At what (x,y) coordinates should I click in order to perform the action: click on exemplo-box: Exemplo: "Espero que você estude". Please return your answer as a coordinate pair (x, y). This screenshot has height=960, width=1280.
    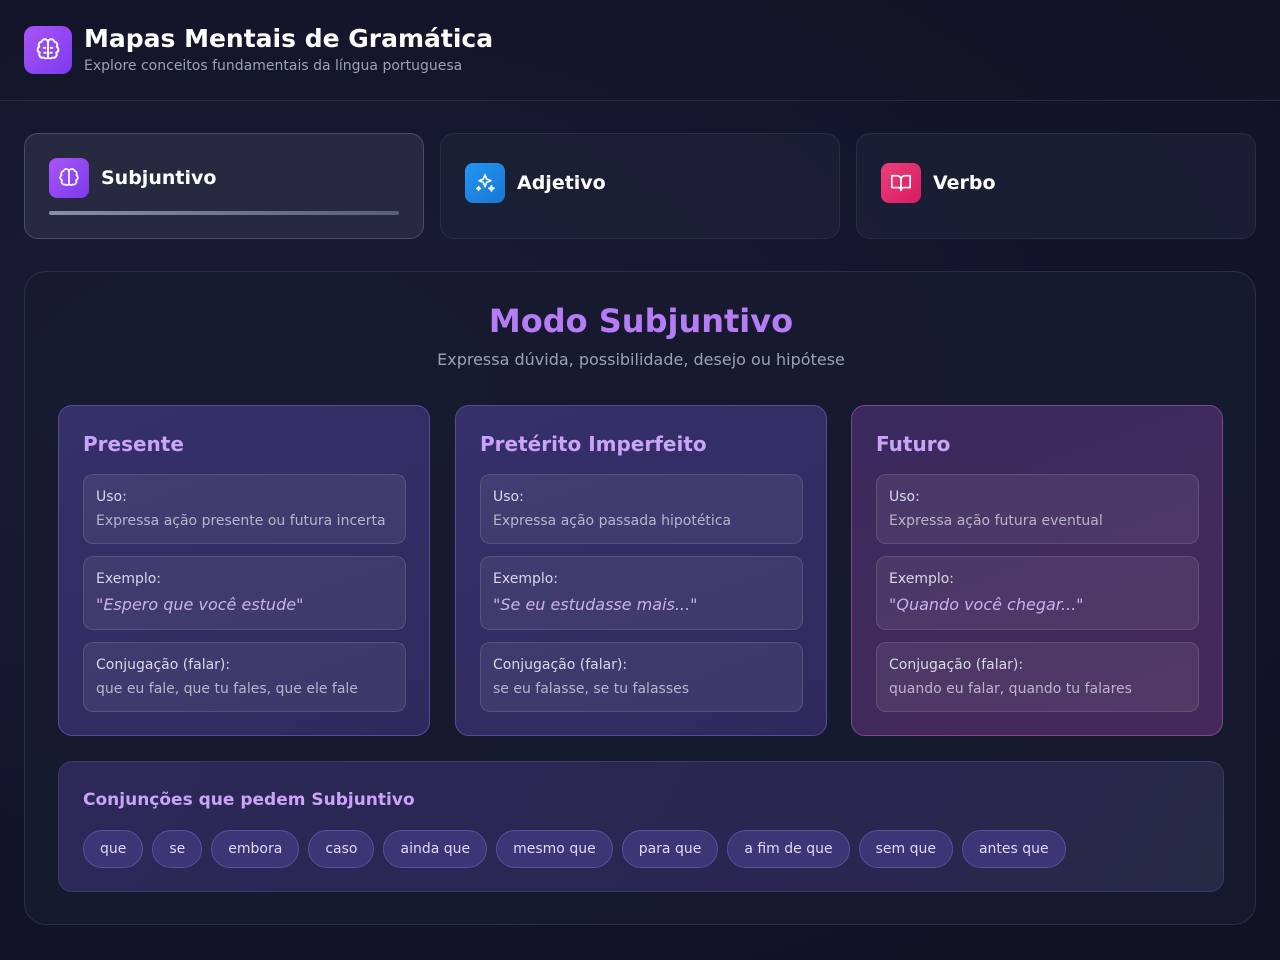
    Looking at the image, I should click on (244, 593).